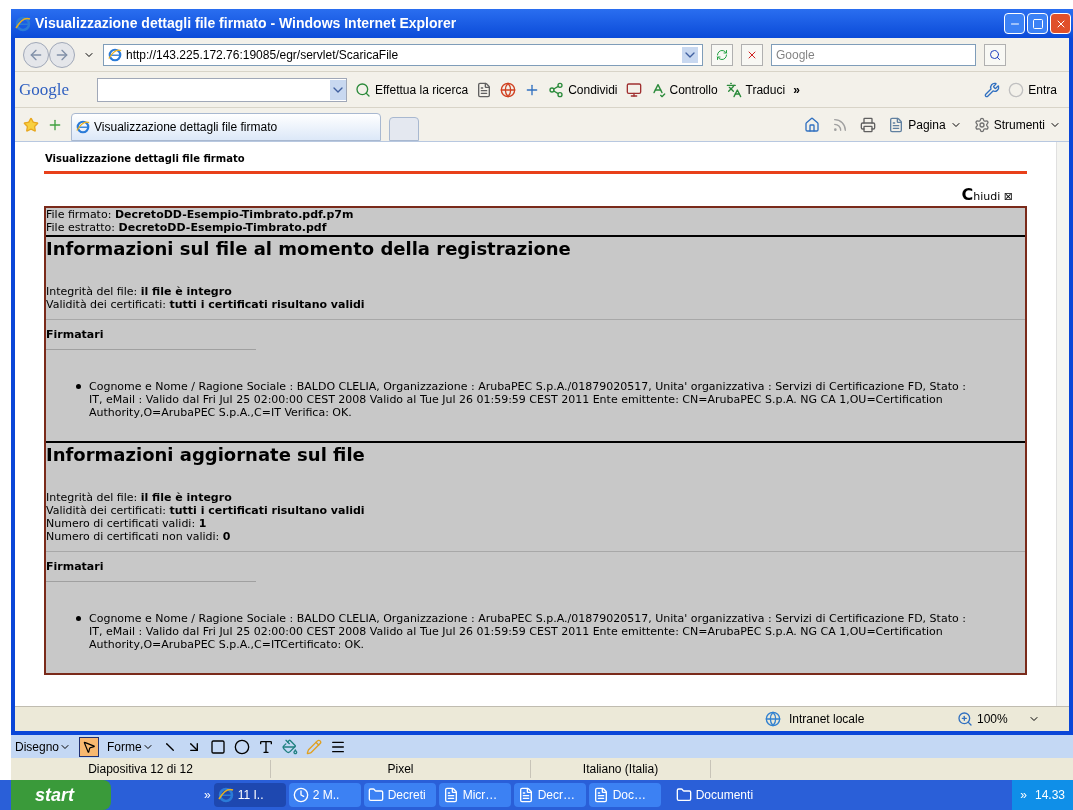 The image size is (1073, 810). I want to click on status-text: Pixel, so click(401, 769).